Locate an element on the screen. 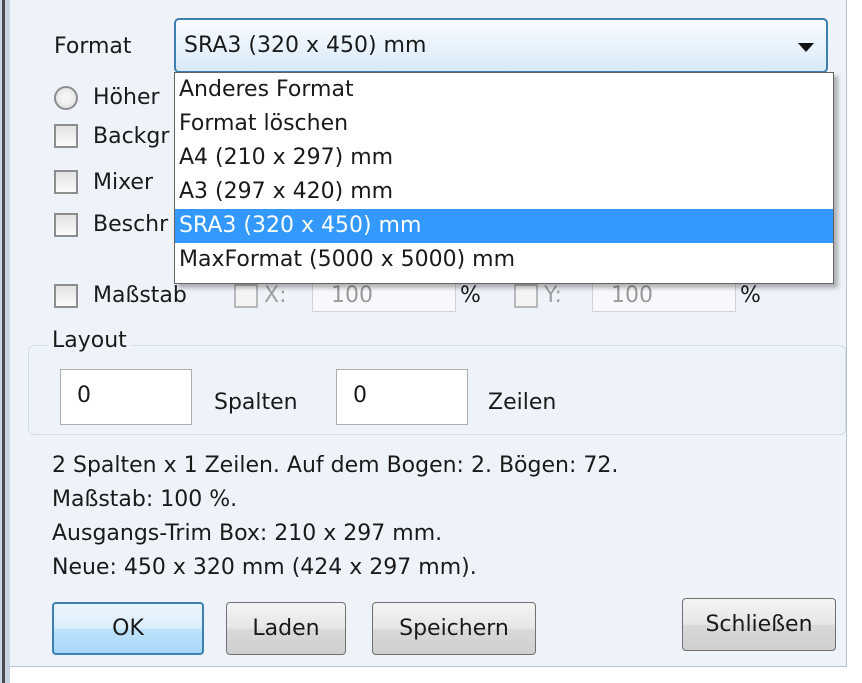 The height and width of the screenshot is (683, 862). scale-x-checkbox is located at coordinates (246, 296).